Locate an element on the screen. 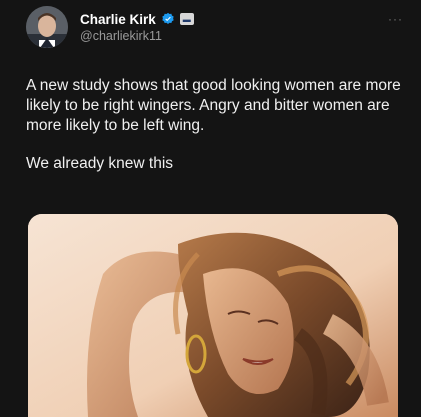  display-name: Charlie Kirk is located at coordinates (118, 19).